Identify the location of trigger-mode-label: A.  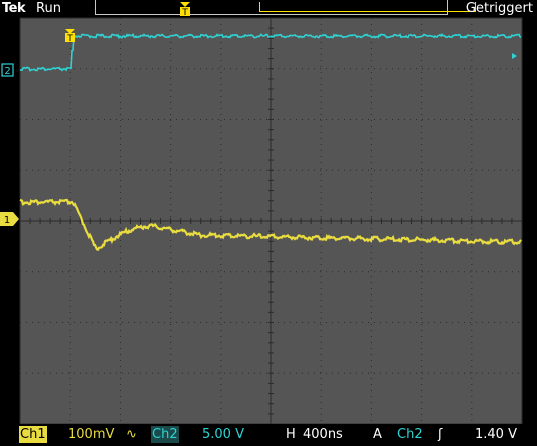
(377, 434).